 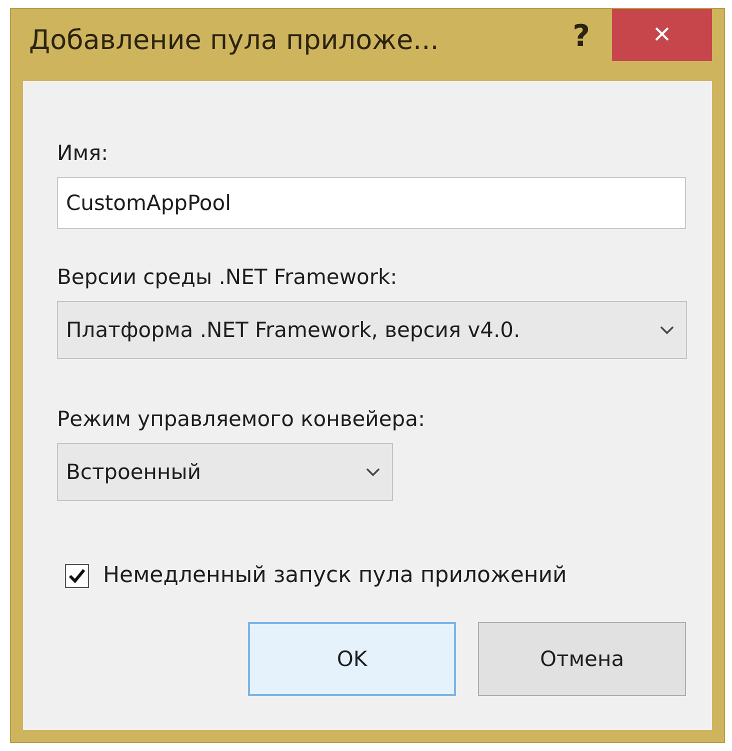 I want to click on help-button: ?, so click(x=581, y=36).